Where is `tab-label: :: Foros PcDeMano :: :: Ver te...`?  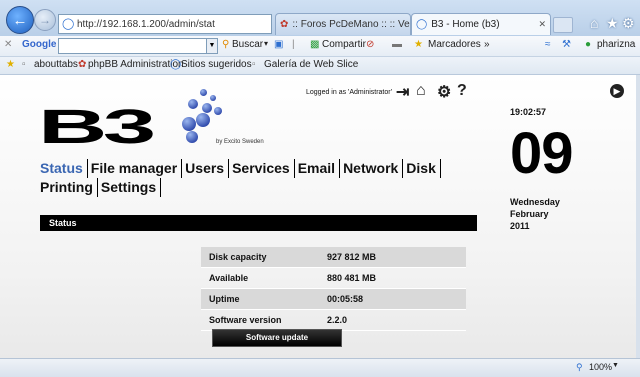
tab-label: :: Foros PcDeMano :: :: Ver te... is located at coordinates (351, 24).